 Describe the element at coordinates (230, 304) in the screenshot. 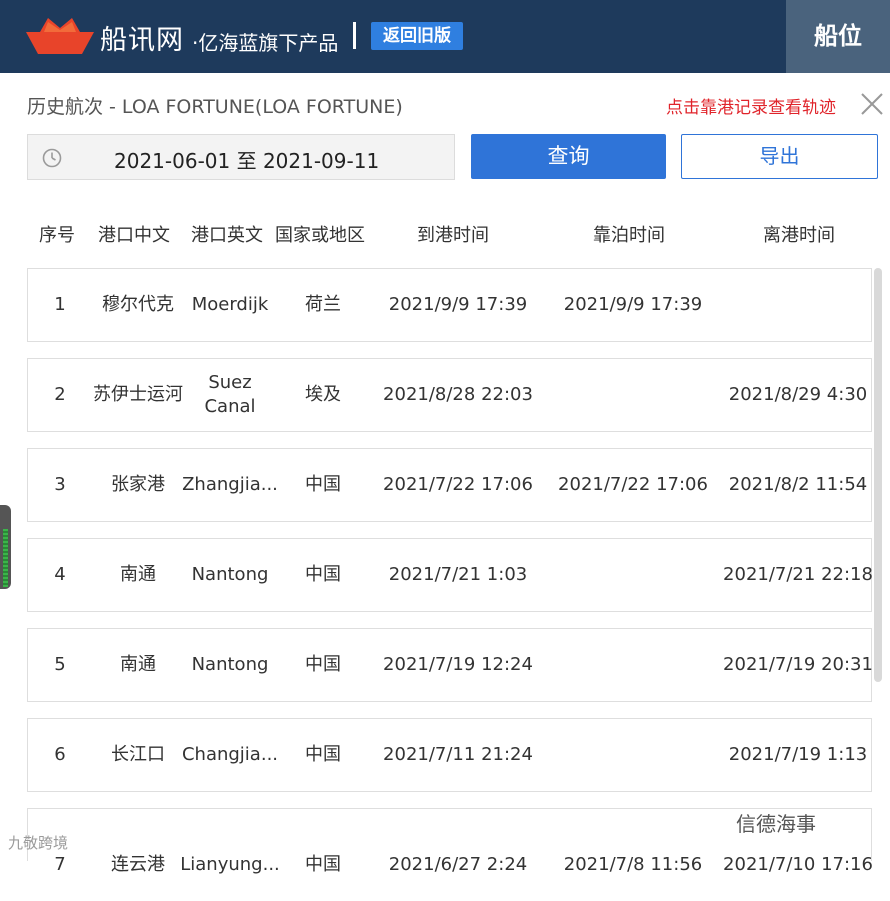

I see `port-en: Moerdijk` at that location.